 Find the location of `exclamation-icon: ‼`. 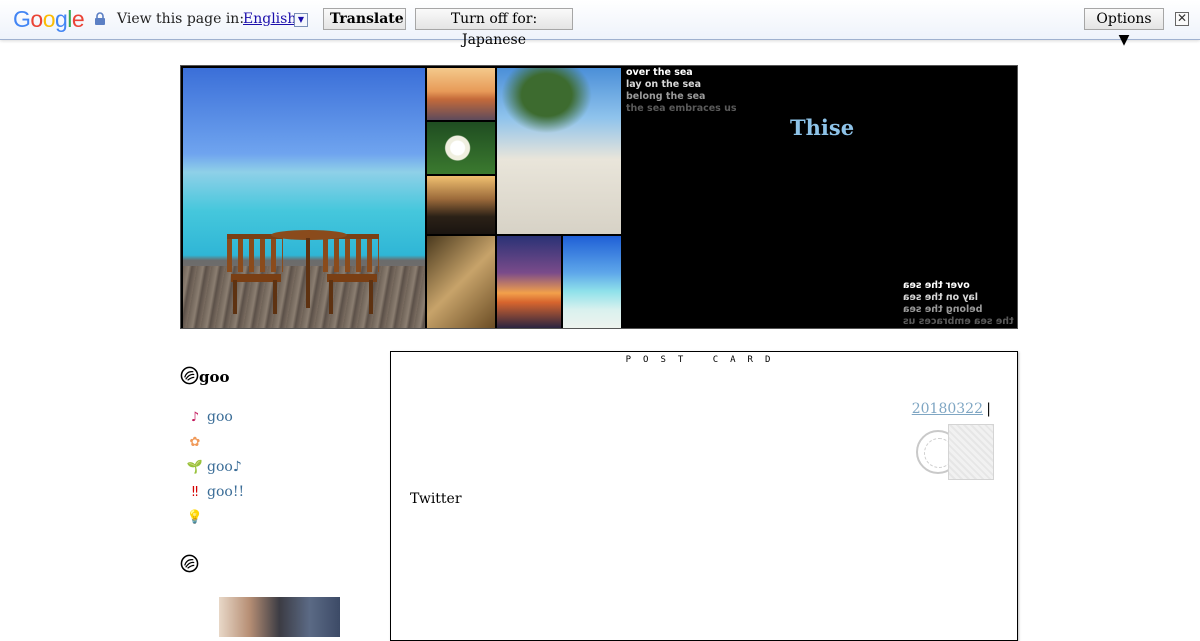

exclamation-icon: ‼ is located at coordinates (195, 492).